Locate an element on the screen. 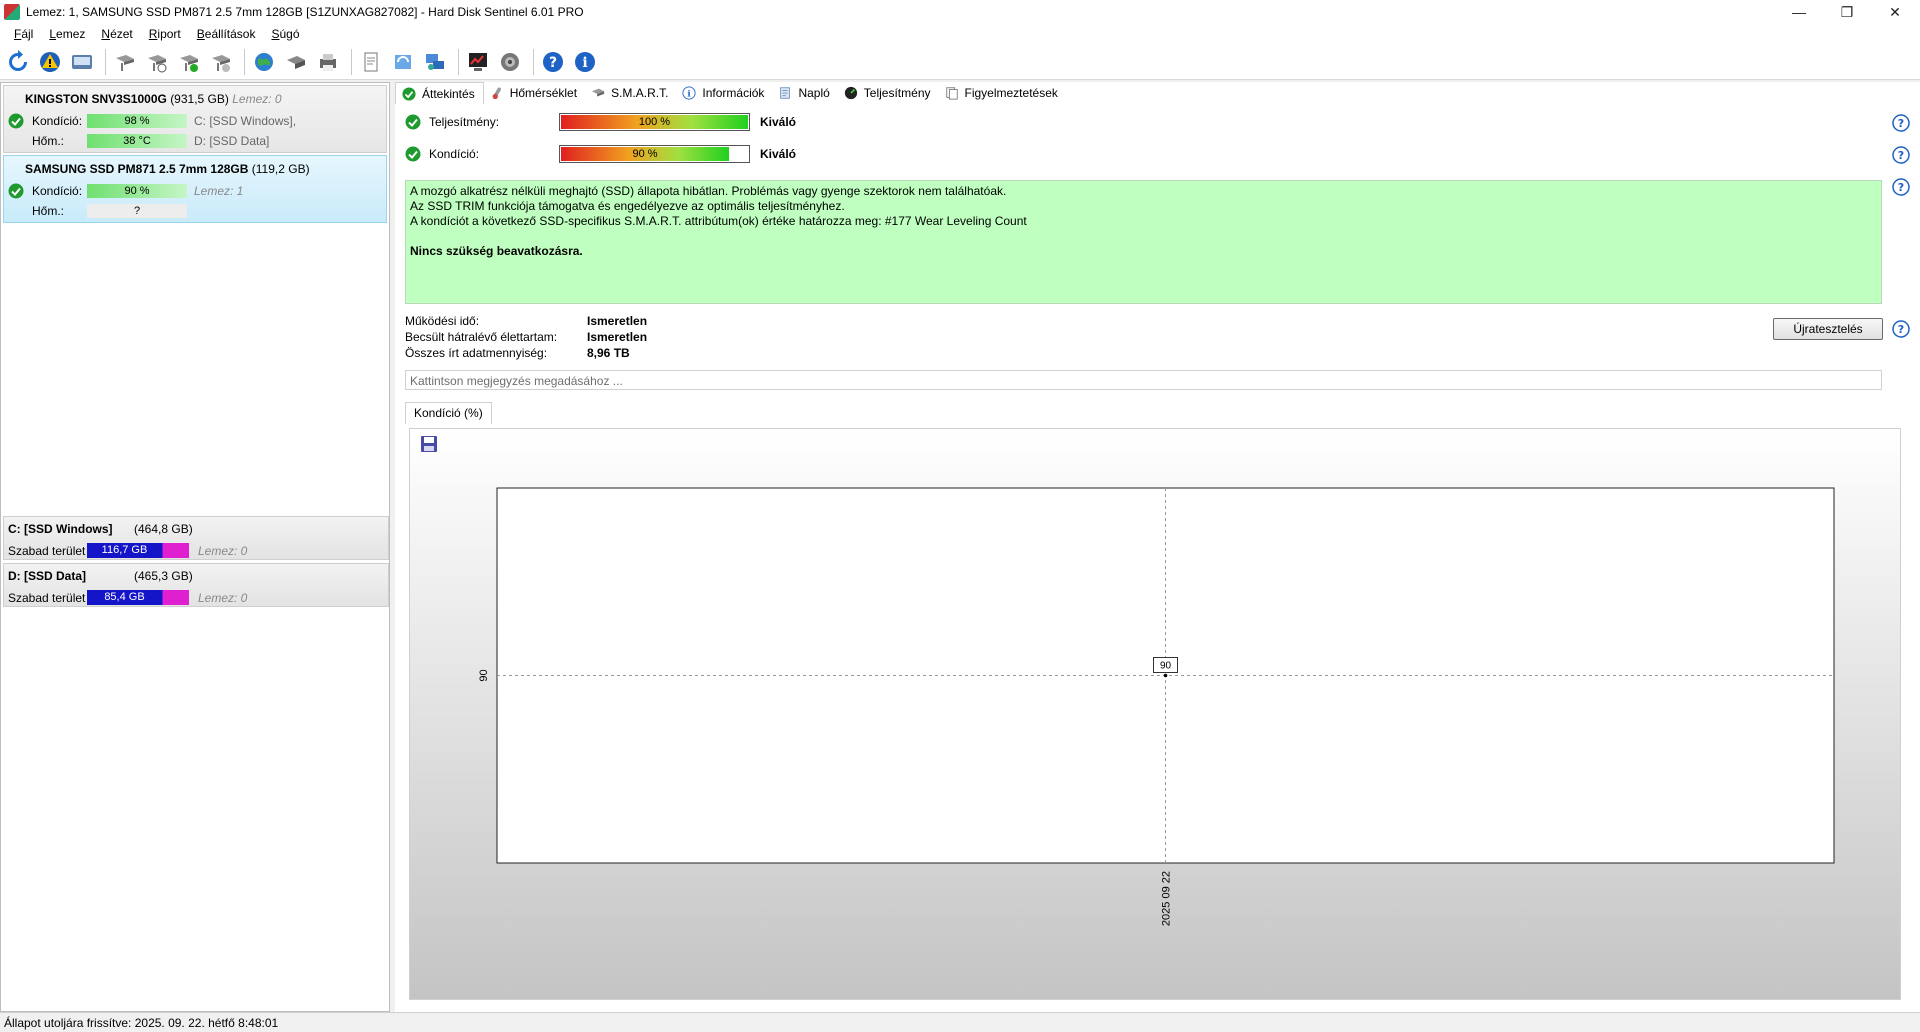  tab-label: S.M.A.R.T. is located at coordinates (640, 93).